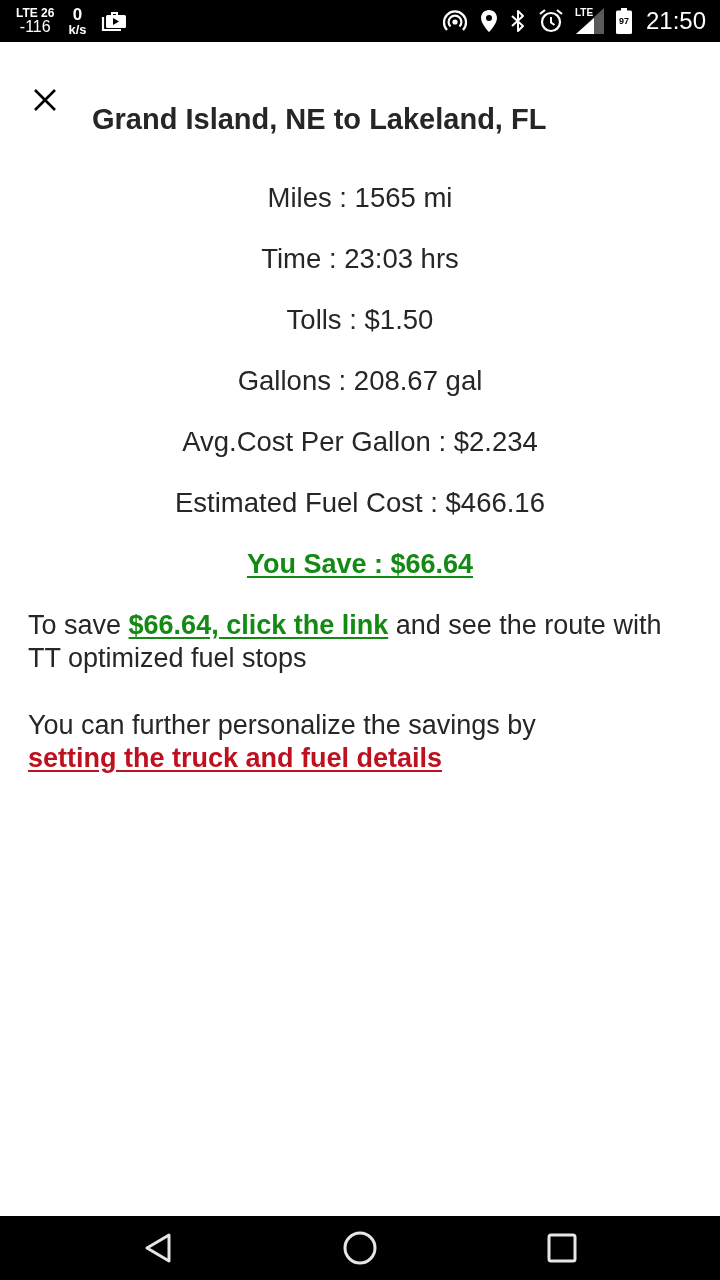 This screenshot has width=720, height=1280. I want to click on cell-signal-icon, so click(589, 21).